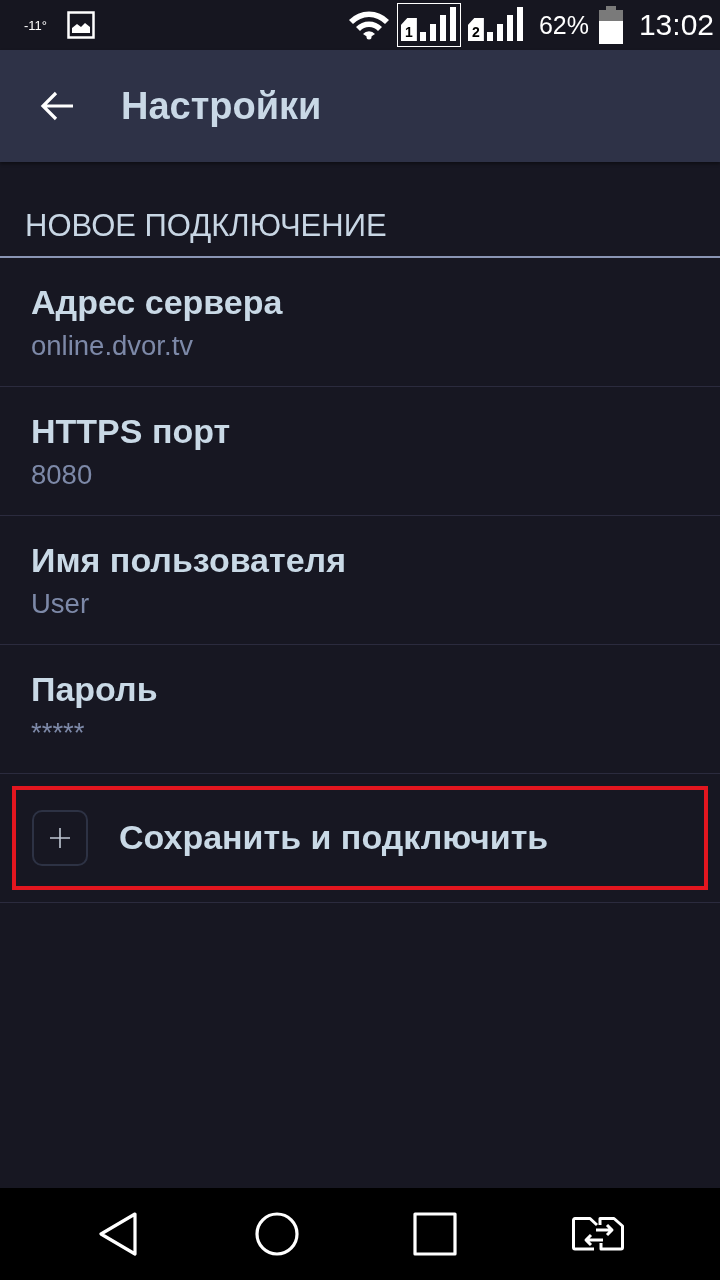 This screenshot has height=1280, width=720. What do you see at coordinates (360, 322) in the screenshot?
I see `preference-item: Адрес сервера online.dvor.tv` at bounding box center [360, 322].